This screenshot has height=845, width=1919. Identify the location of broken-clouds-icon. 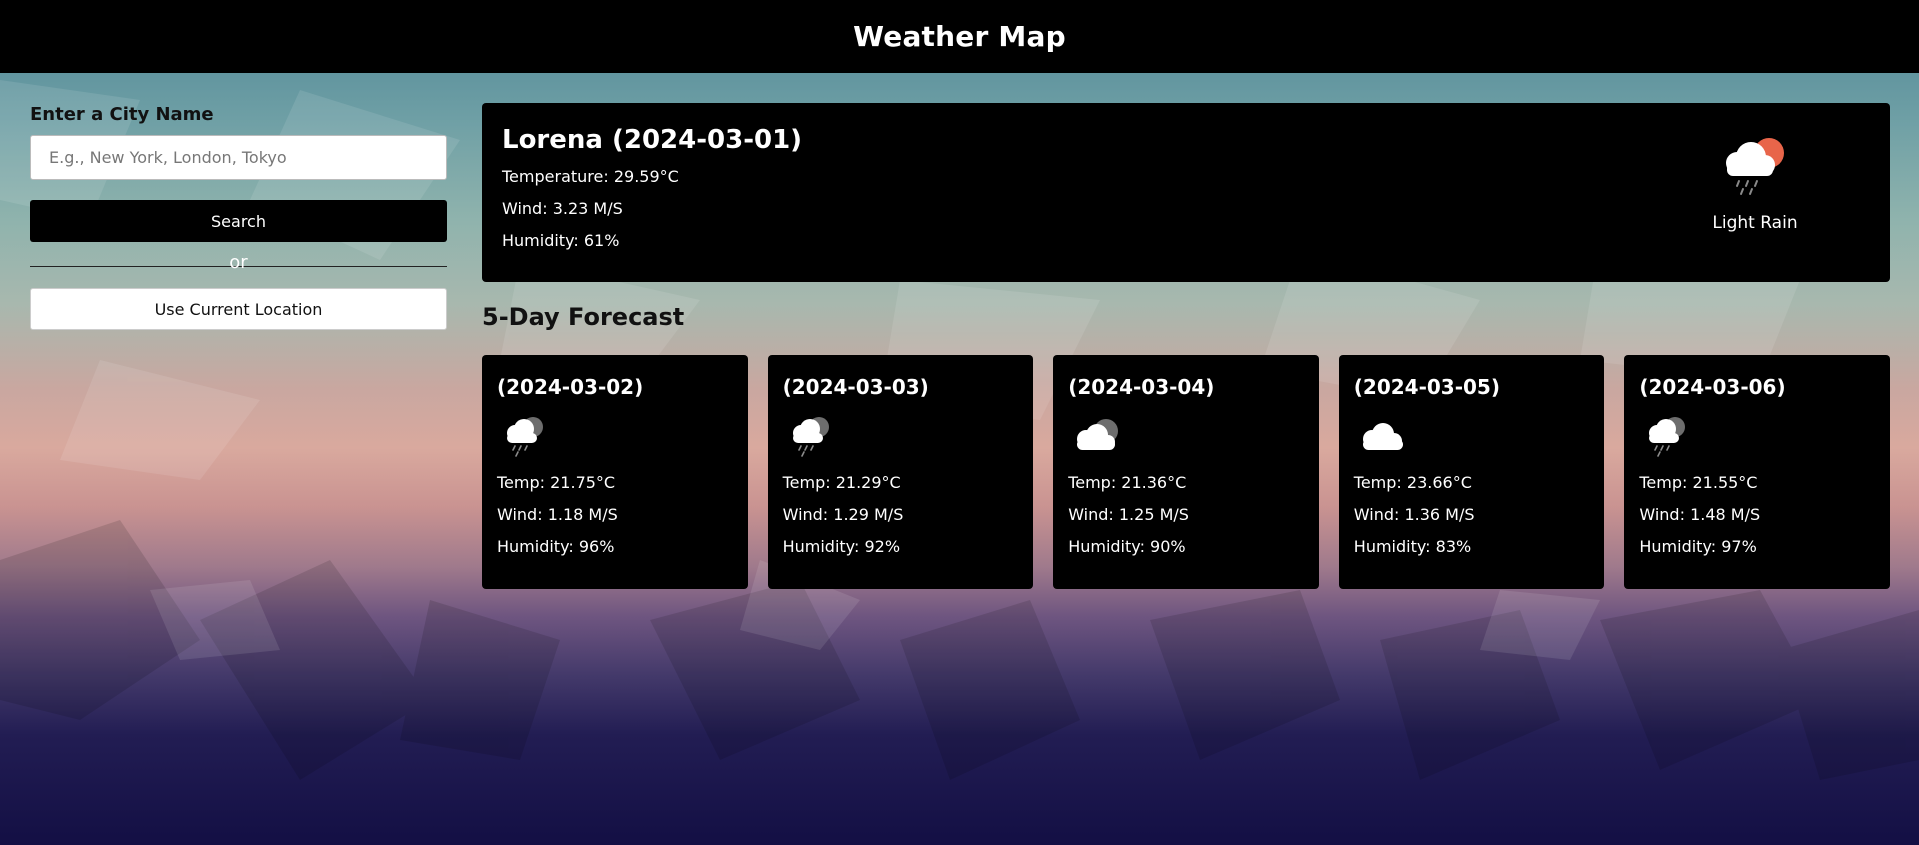
(1098, 434).